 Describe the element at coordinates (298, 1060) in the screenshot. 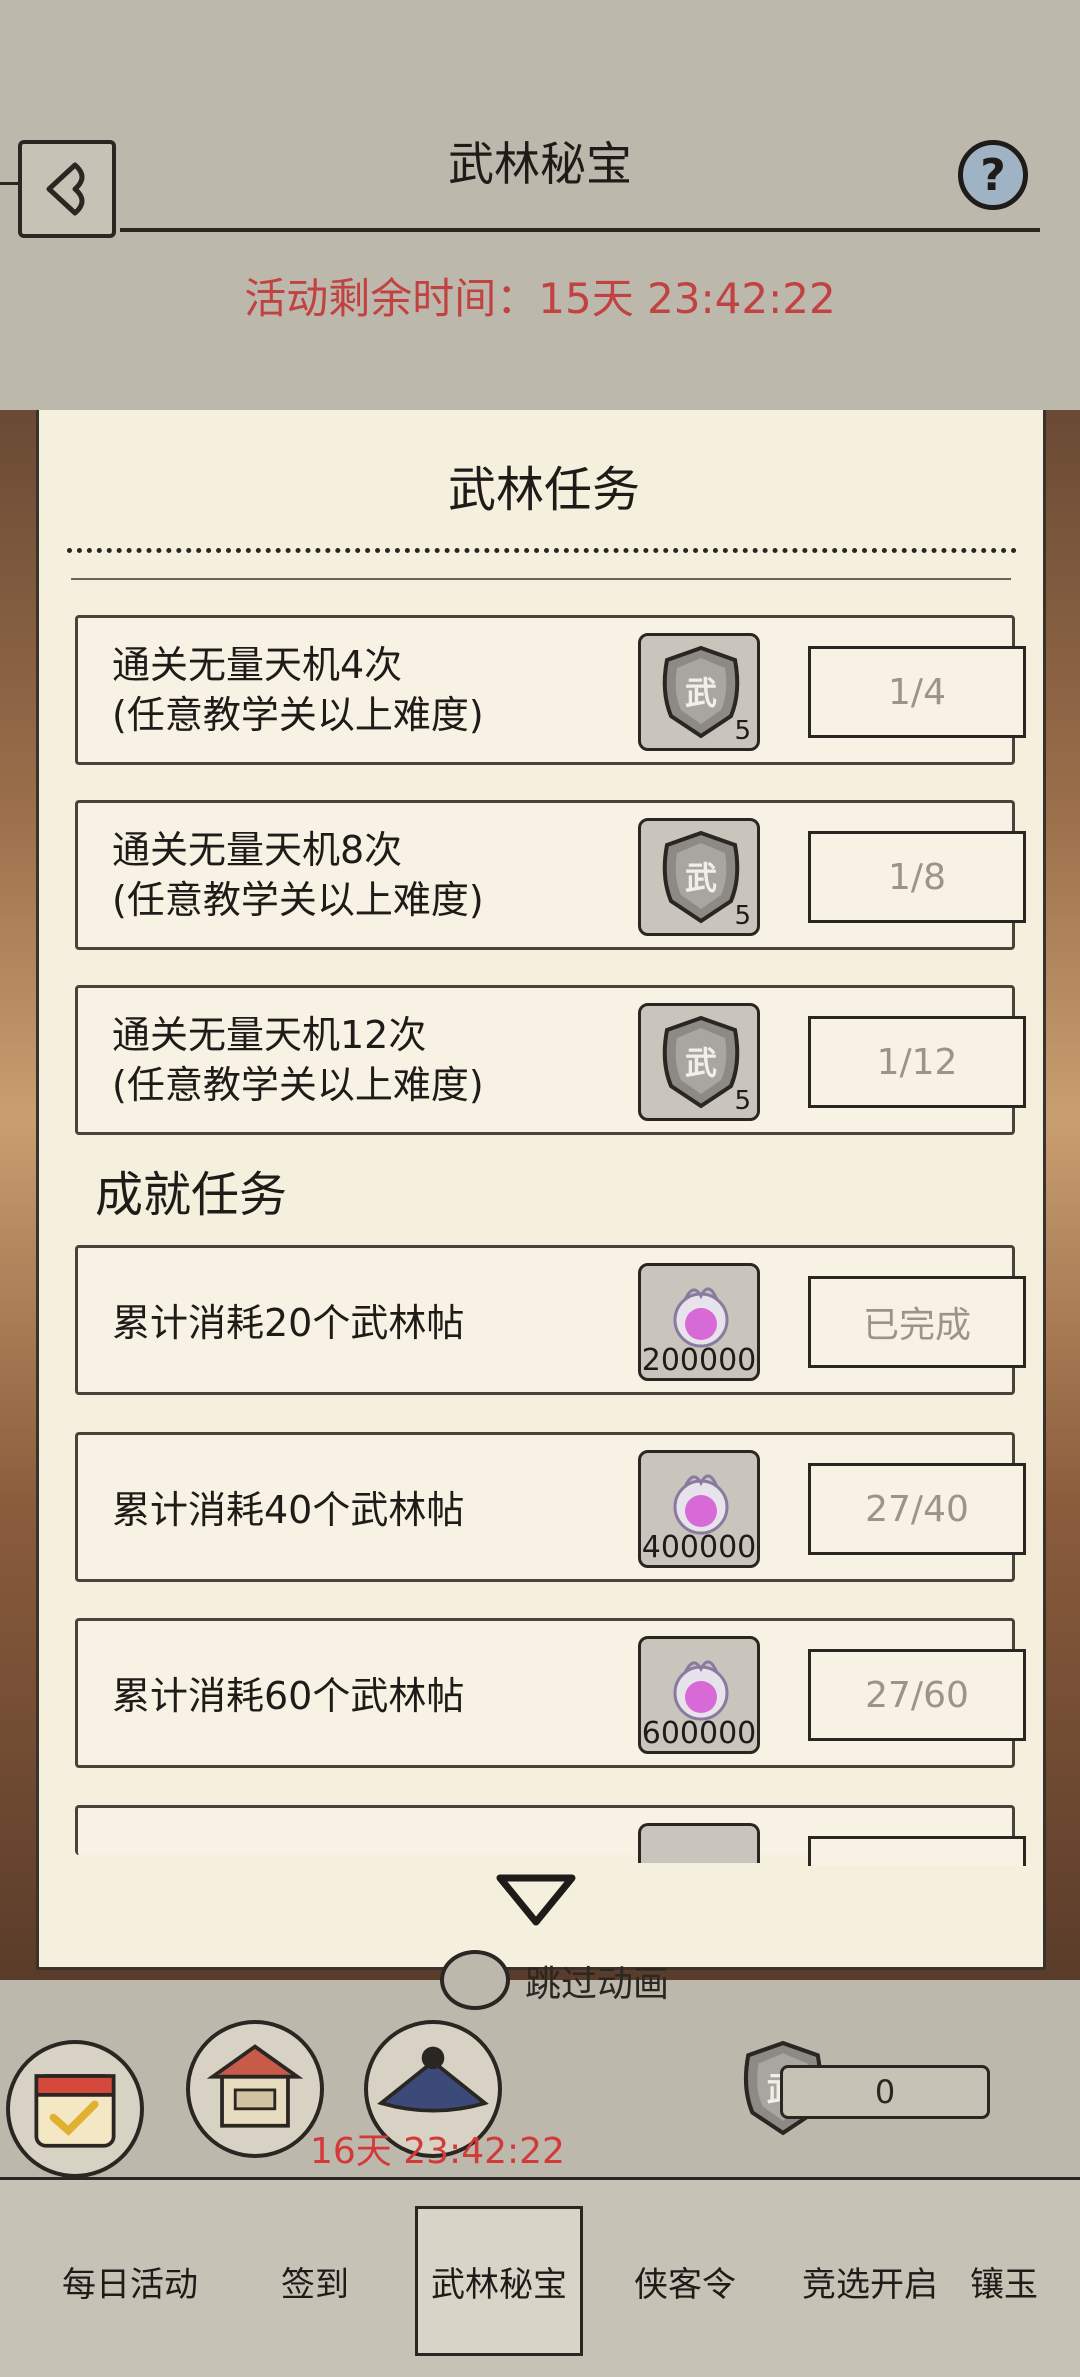

I see `task-description: 通关无量天机12次 (任意教学关以上难度)` at that location.